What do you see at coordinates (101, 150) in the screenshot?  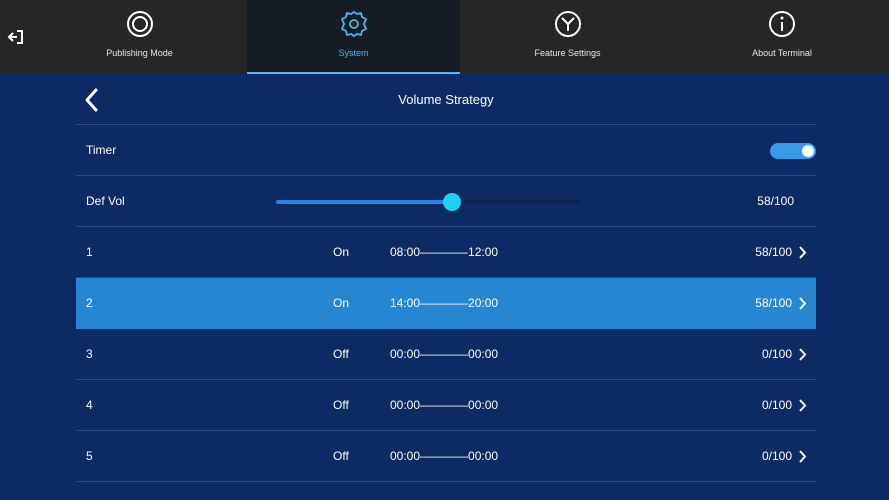 I see `timer-label: Timer` at bounding box center [101, 150].